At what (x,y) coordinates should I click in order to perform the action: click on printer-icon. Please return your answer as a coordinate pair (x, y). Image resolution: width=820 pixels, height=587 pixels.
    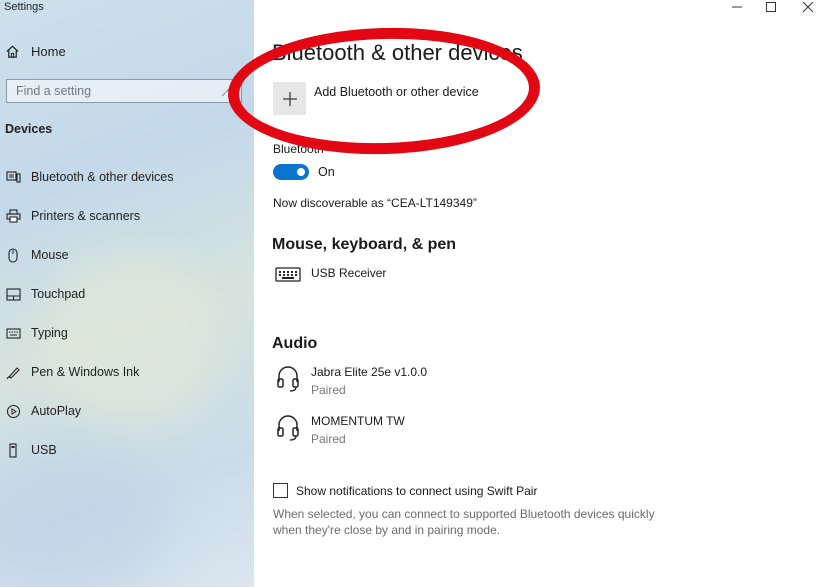
    Looking at the image, I should click on (13, 216).